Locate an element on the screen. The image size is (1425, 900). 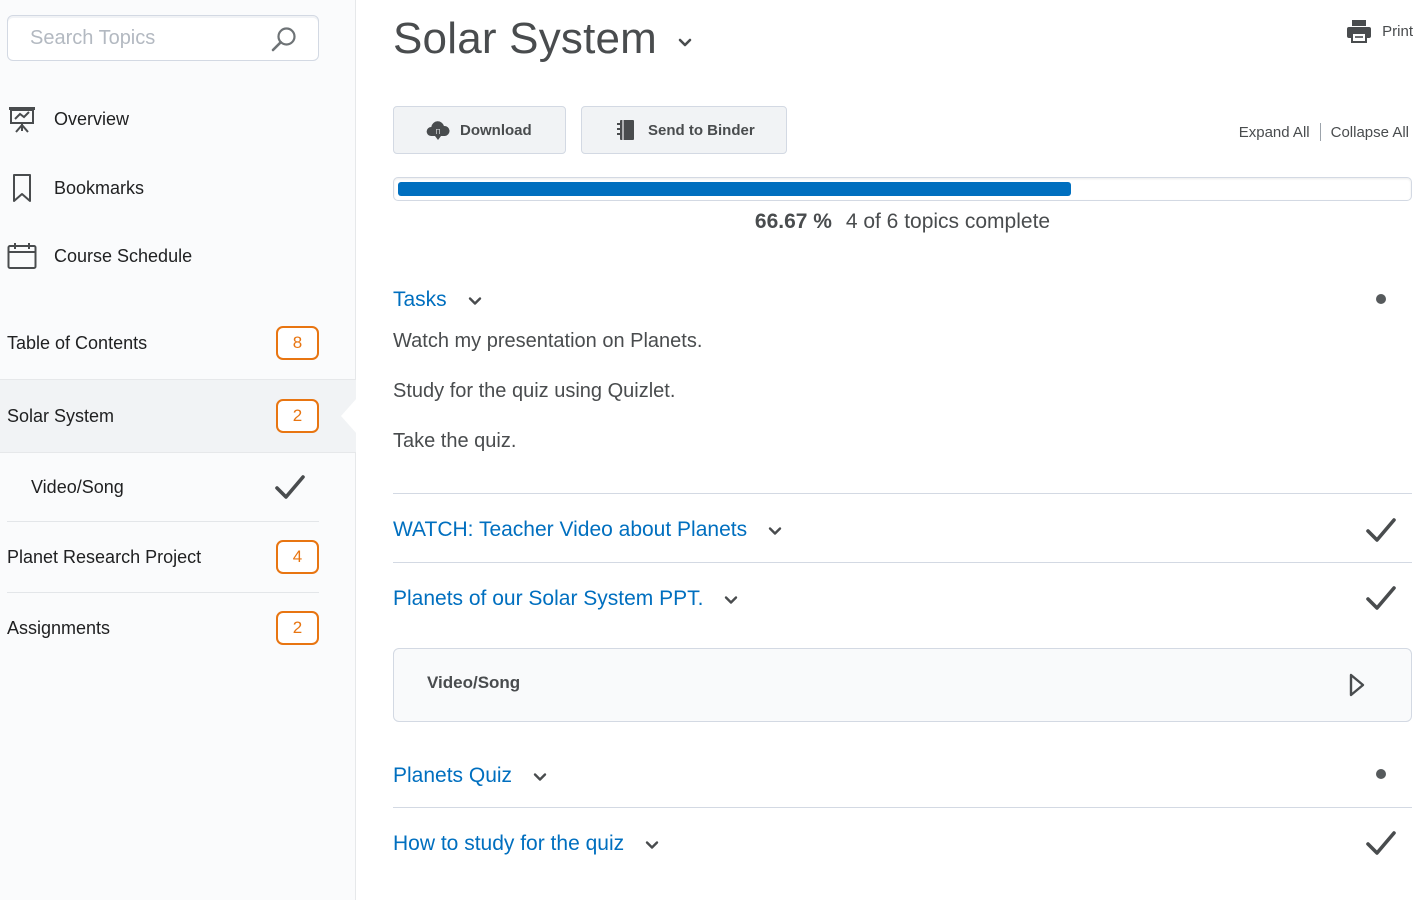
play-icon is located at coordinates (1357, 685).